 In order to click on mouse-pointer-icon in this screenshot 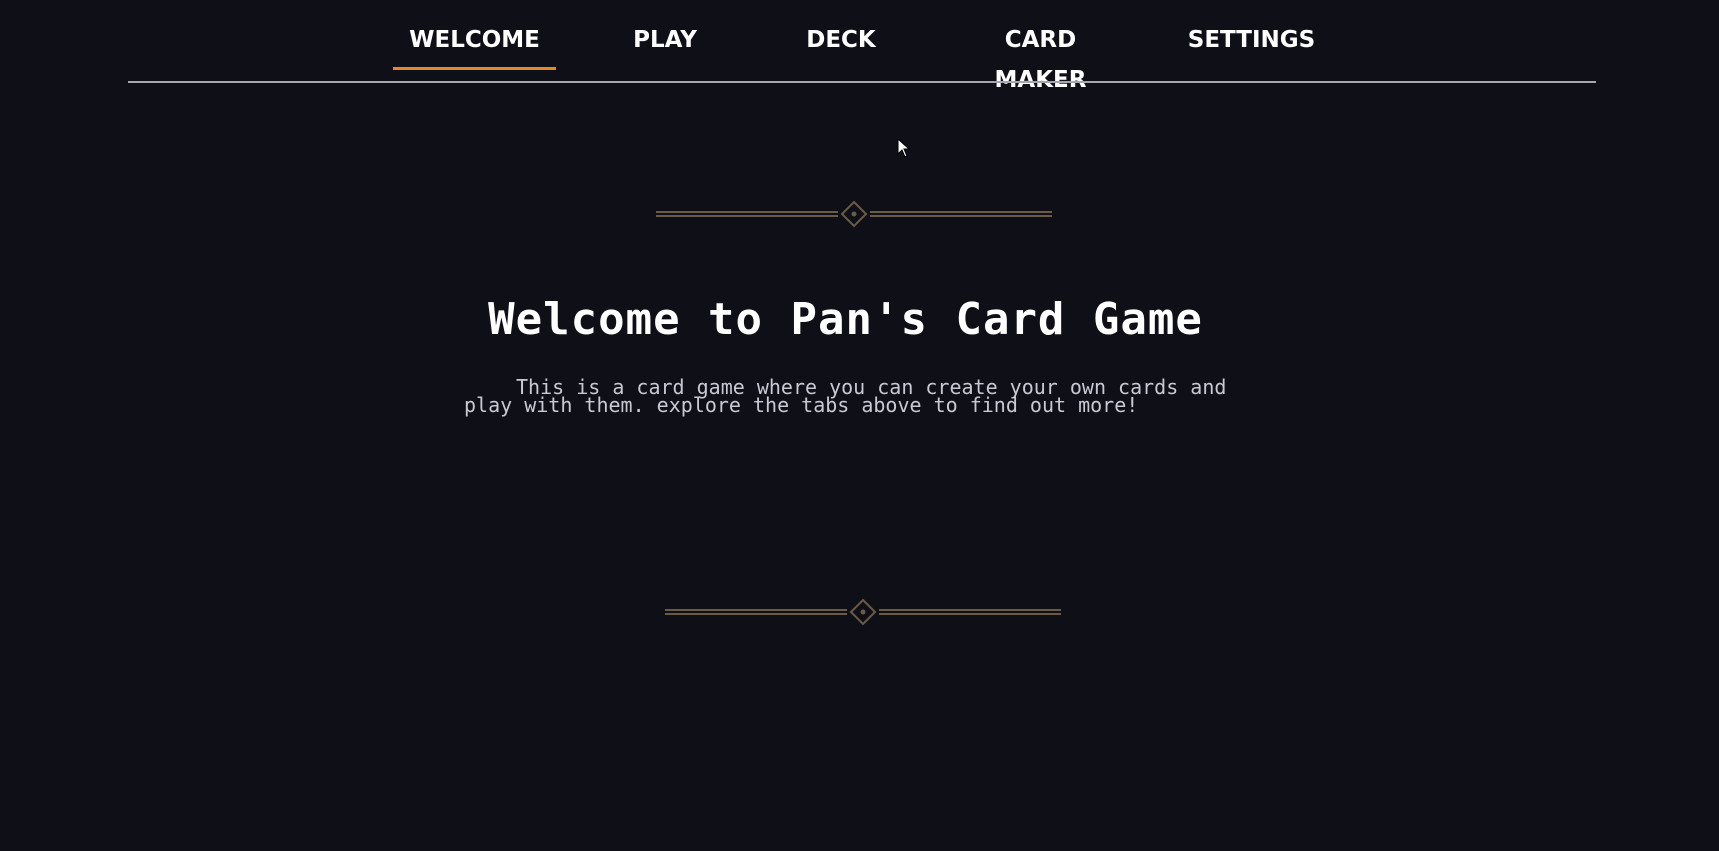, I will do `click(904, 147)`.